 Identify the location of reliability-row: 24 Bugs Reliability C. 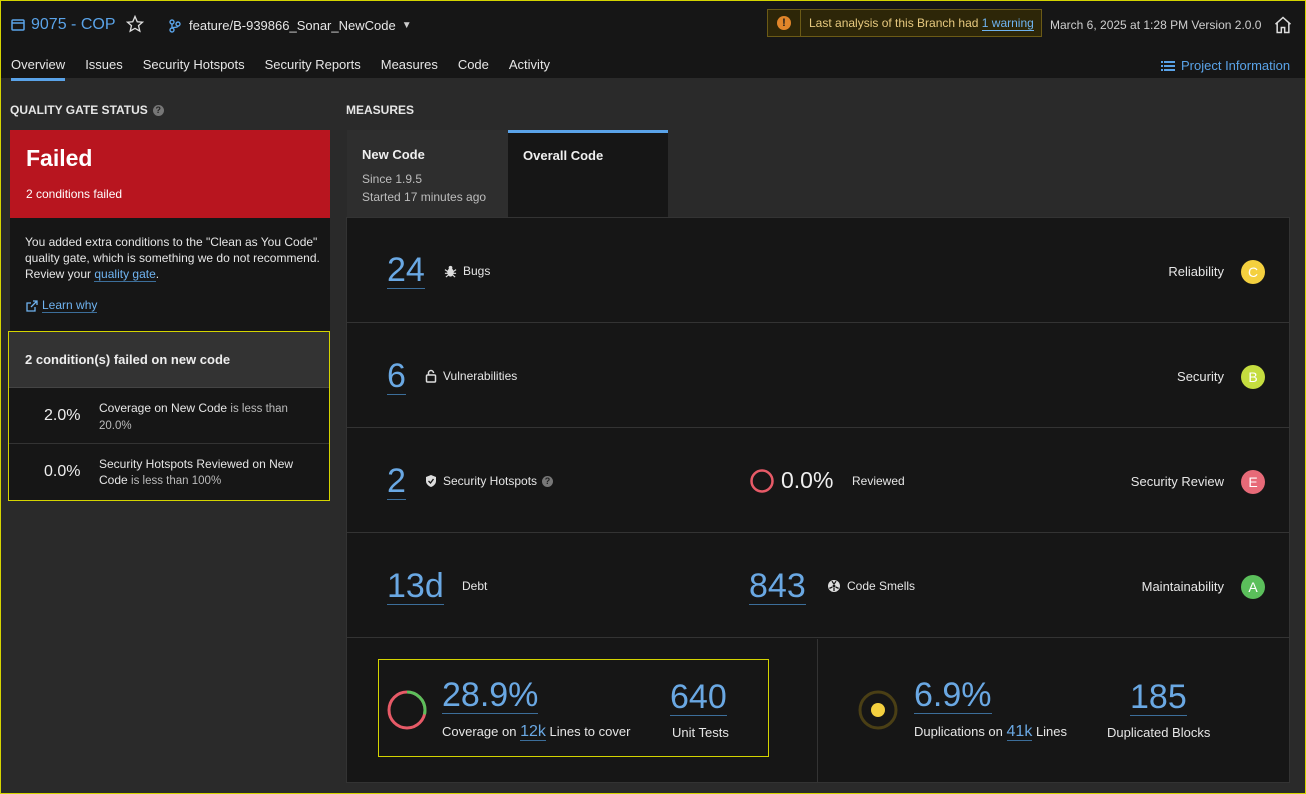
(818, 270).